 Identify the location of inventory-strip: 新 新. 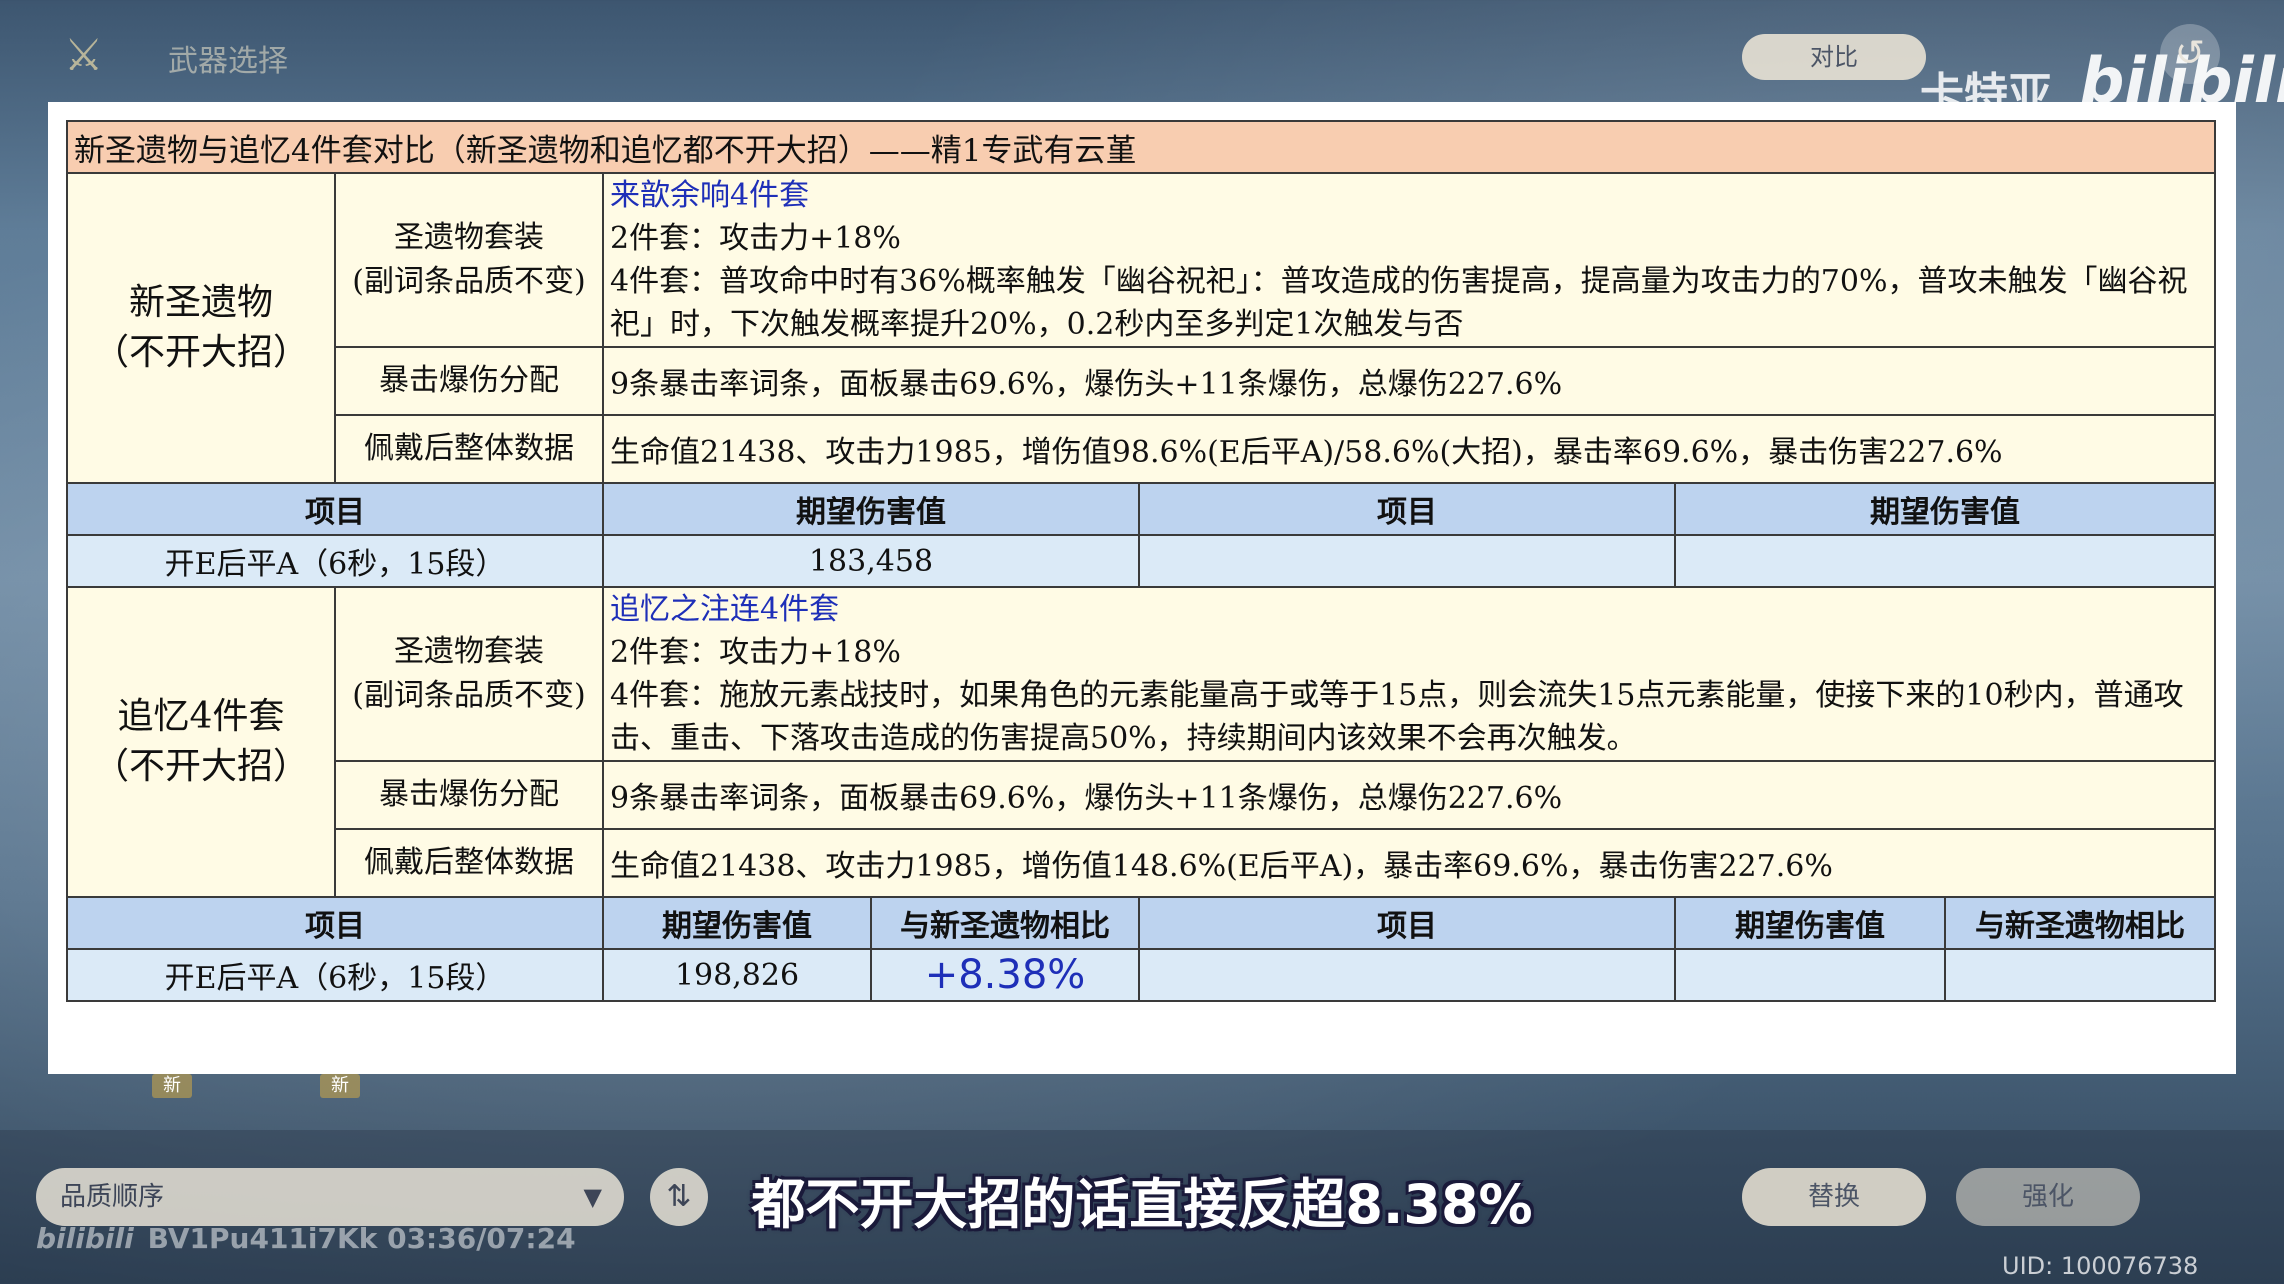
(370, 1104).